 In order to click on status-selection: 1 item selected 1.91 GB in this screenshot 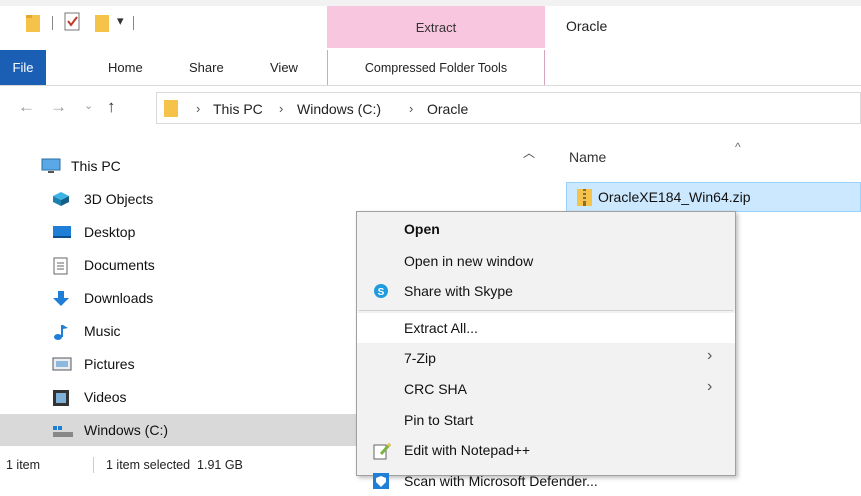, I will do `click(174, 465)`.